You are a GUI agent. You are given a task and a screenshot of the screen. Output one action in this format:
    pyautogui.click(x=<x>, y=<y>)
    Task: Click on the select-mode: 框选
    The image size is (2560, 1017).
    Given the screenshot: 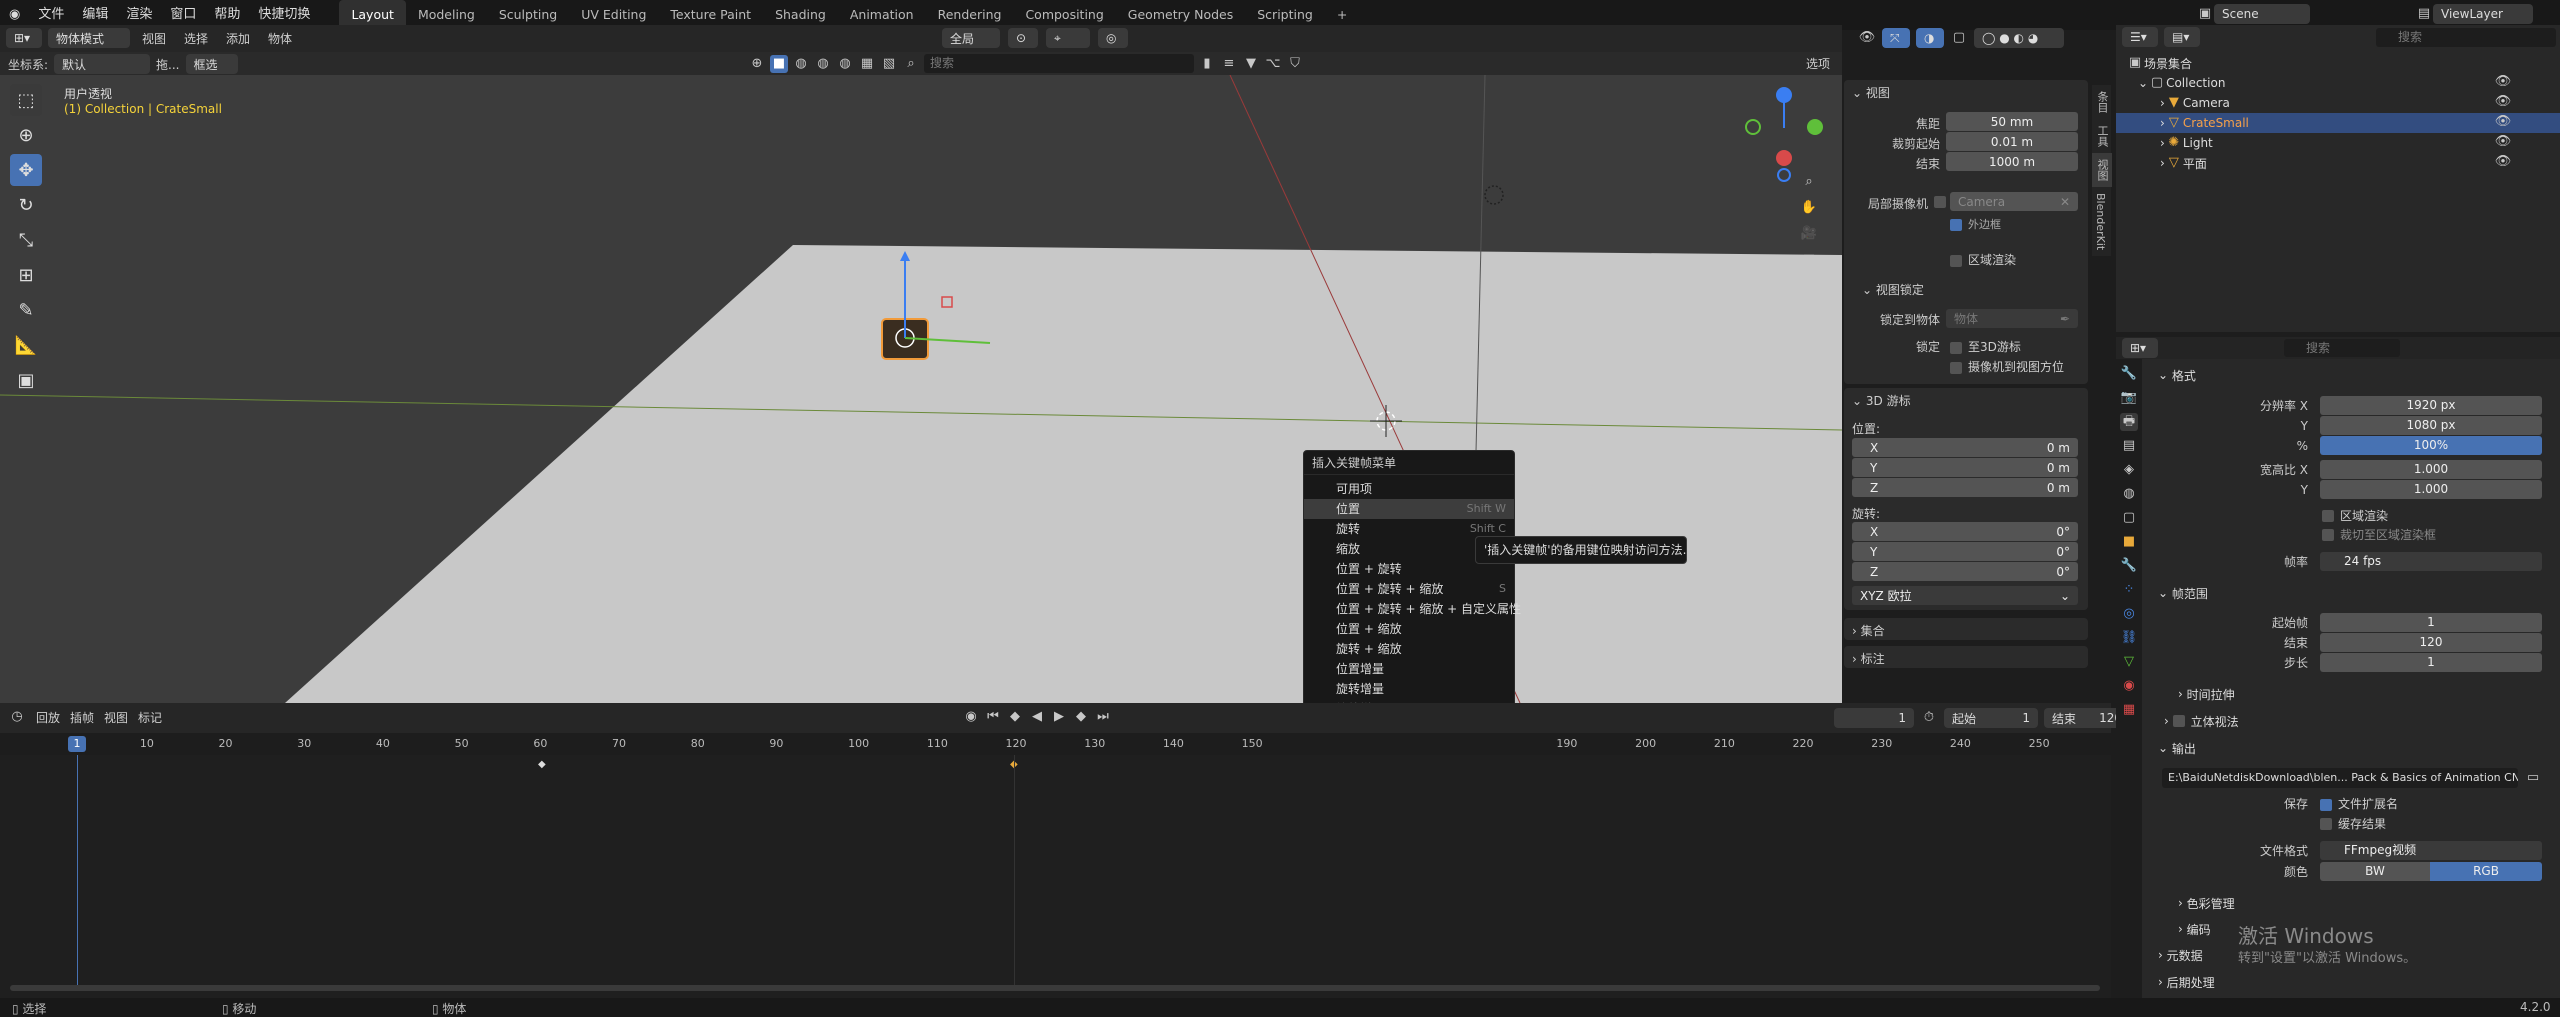 What is the action you would take?
    pyautogui.click(x=211, y=64)
    